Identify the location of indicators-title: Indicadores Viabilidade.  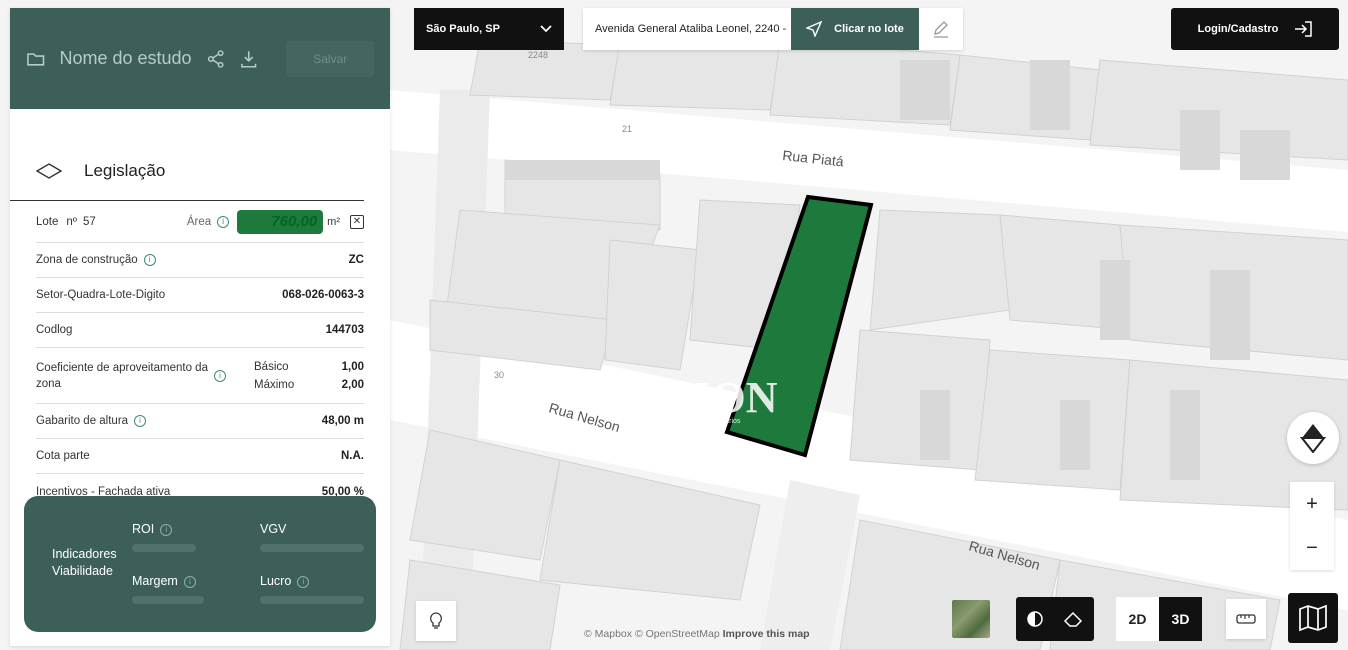
(84, 562).